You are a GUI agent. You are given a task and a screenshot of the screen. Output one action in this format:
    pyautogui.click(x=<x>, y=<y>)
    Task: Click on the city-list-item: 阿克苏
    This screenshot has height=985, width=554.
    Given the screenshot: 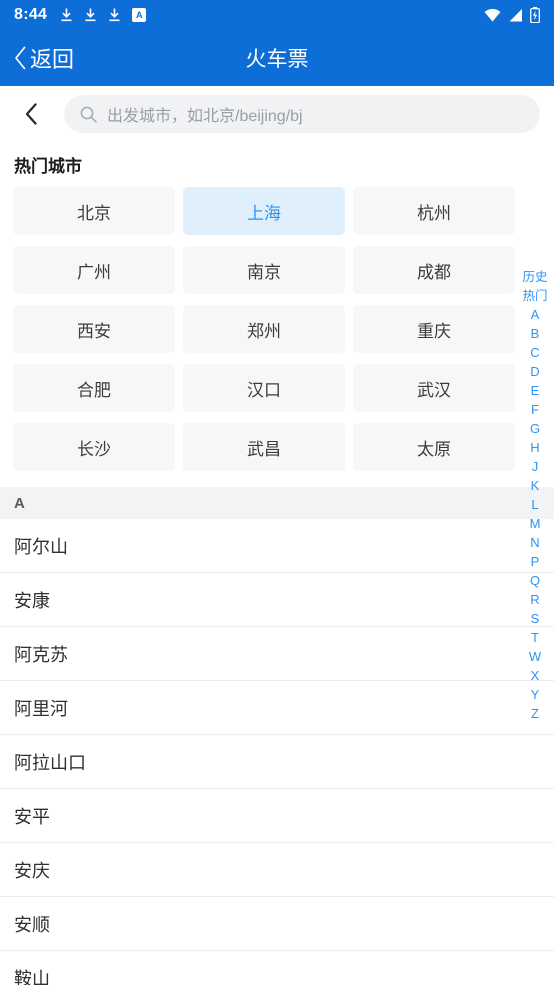 What is the action you would take?
    pyautogui.click(x=277, y=654)
    